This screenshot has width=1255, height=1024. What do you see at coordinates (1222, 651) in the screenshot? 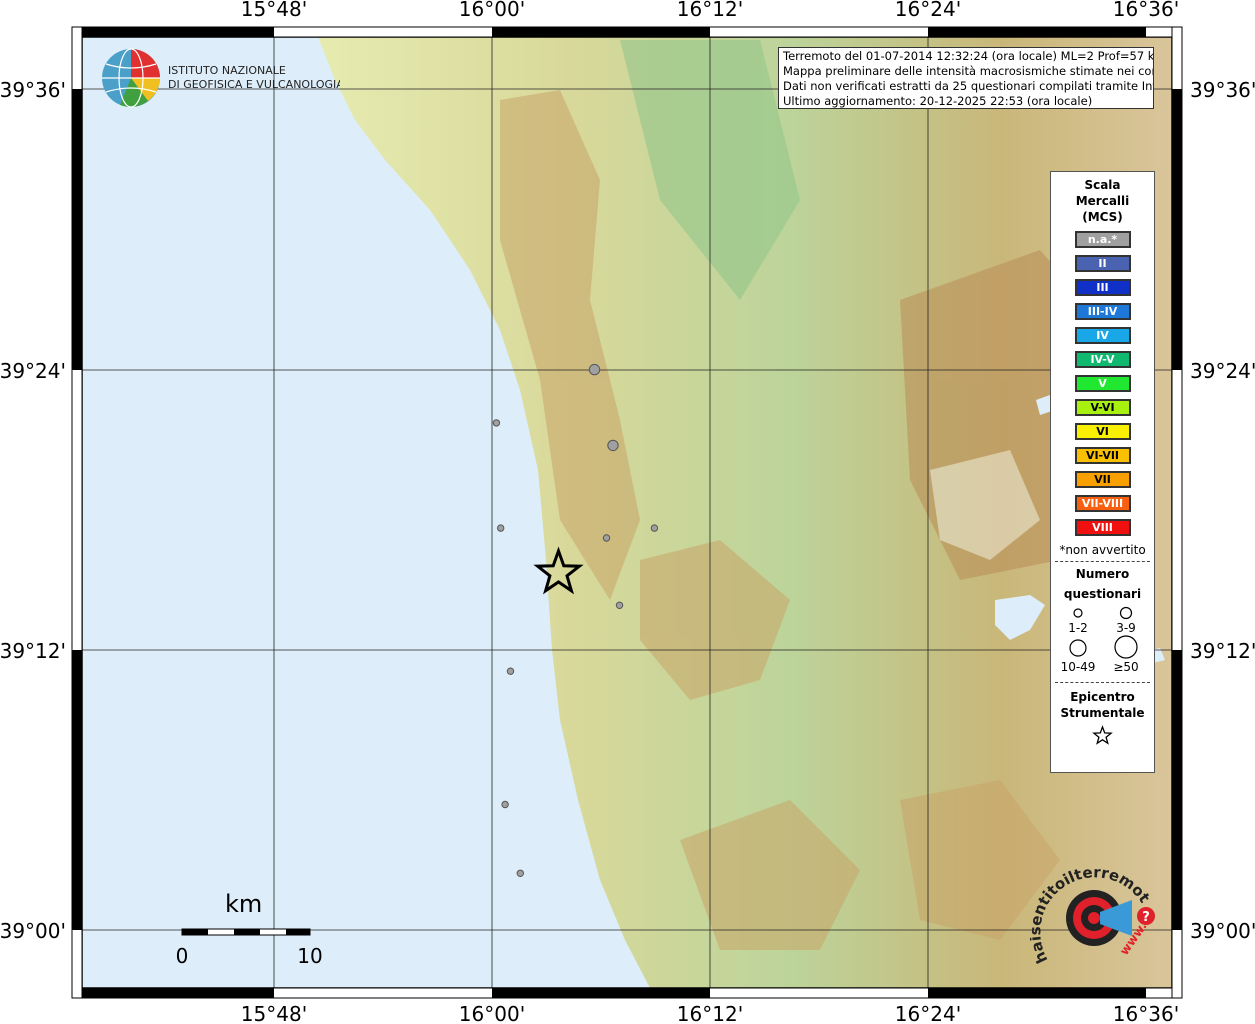
I see `lat-tick-right: 39°12'` at bounding box center [1222, 651].